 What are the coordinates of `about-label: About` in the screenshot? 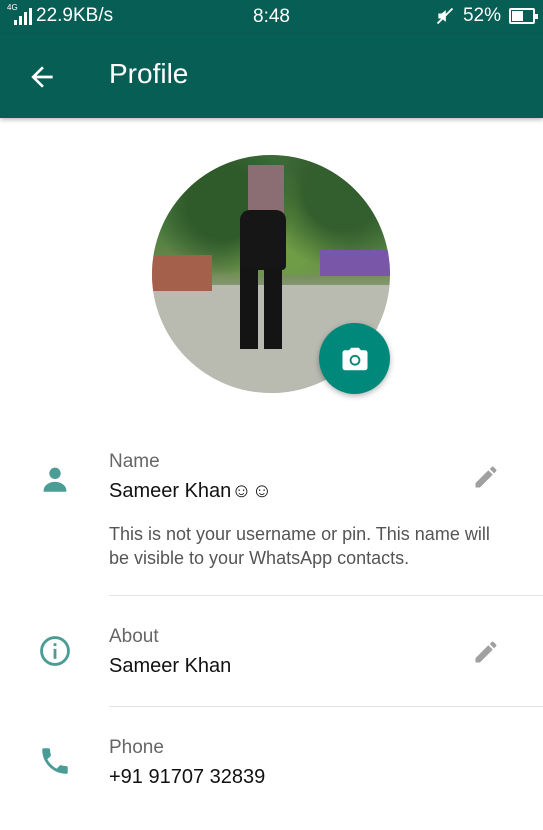 It's located at (134, 636).